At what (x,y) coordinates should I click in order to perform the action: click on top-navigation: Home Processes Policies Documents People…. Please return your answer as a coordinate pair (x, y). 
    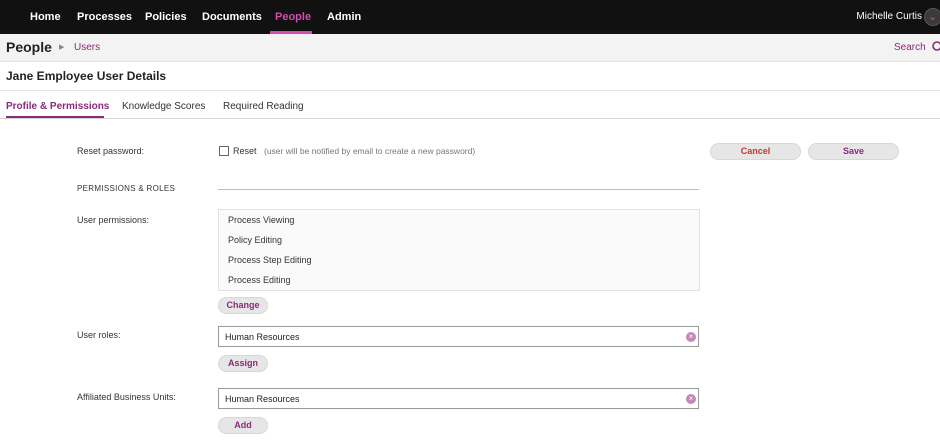
    Looking at the image, I should click on (470, 17).